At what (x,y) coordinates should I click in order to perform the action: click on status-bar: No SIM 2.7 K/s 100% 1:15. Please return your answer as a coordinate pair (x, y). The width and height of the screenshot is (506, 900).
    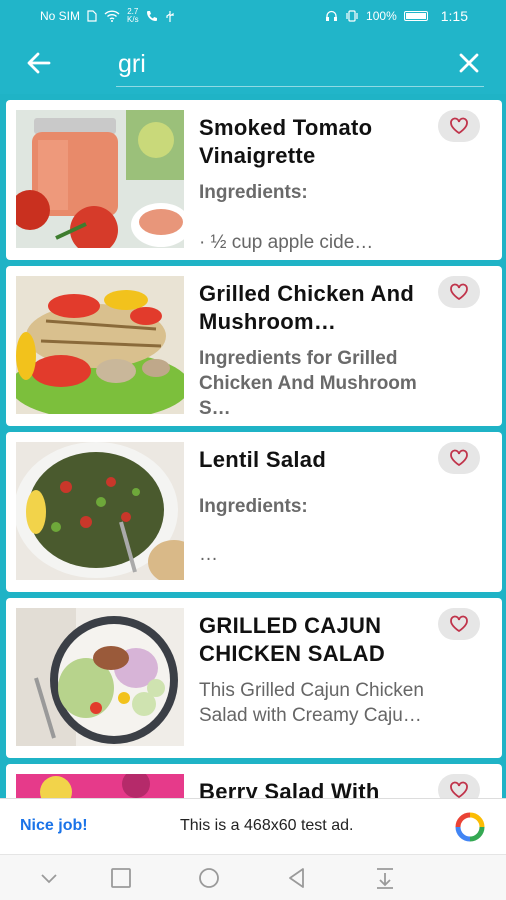
    Looking at the image, I should click on (253, 16).